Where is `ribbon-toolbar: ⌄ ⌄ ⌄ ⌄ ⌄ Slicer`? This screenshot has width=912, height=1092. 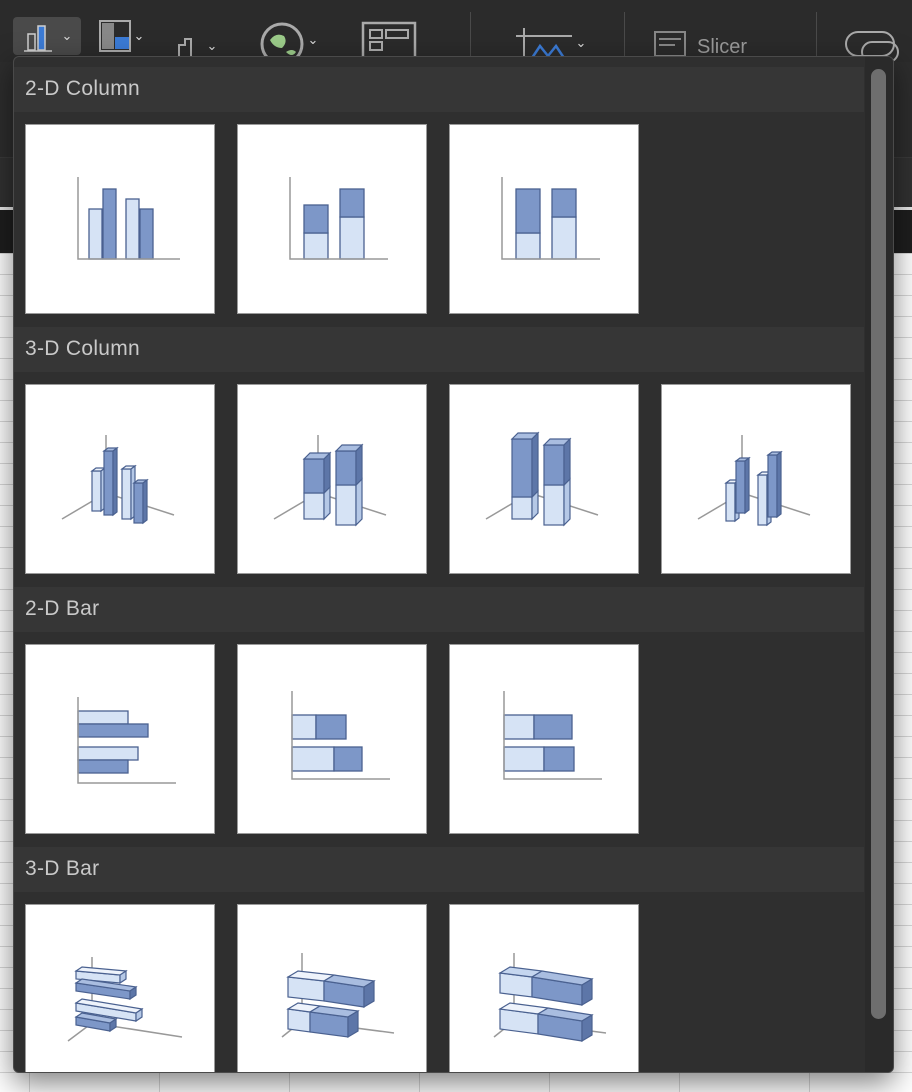
ribbon-toolbar: ⌄ ⌄ ⌄ ⌄ ⌄ Slicer is located at coordinates (456, 31).